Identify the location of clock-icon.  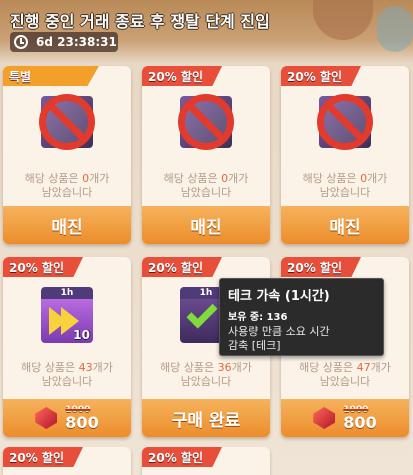
(21, 42).